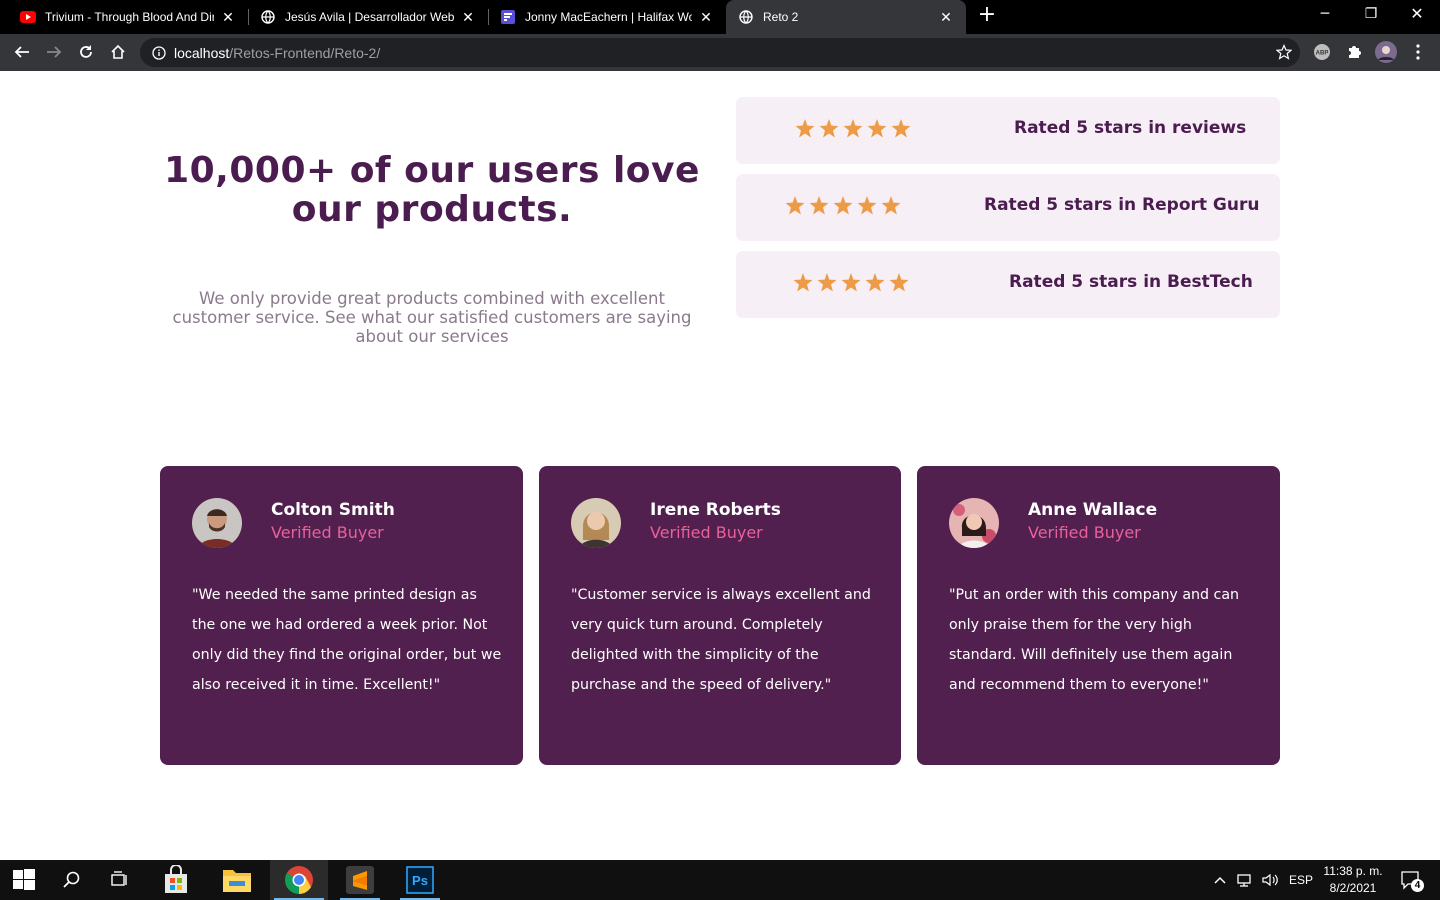 The width and height of the screenshot is (1440, 900). Describe the element at coordinates (54, 52) in the screenshot. I see `forward-arrow-icon` at that location.